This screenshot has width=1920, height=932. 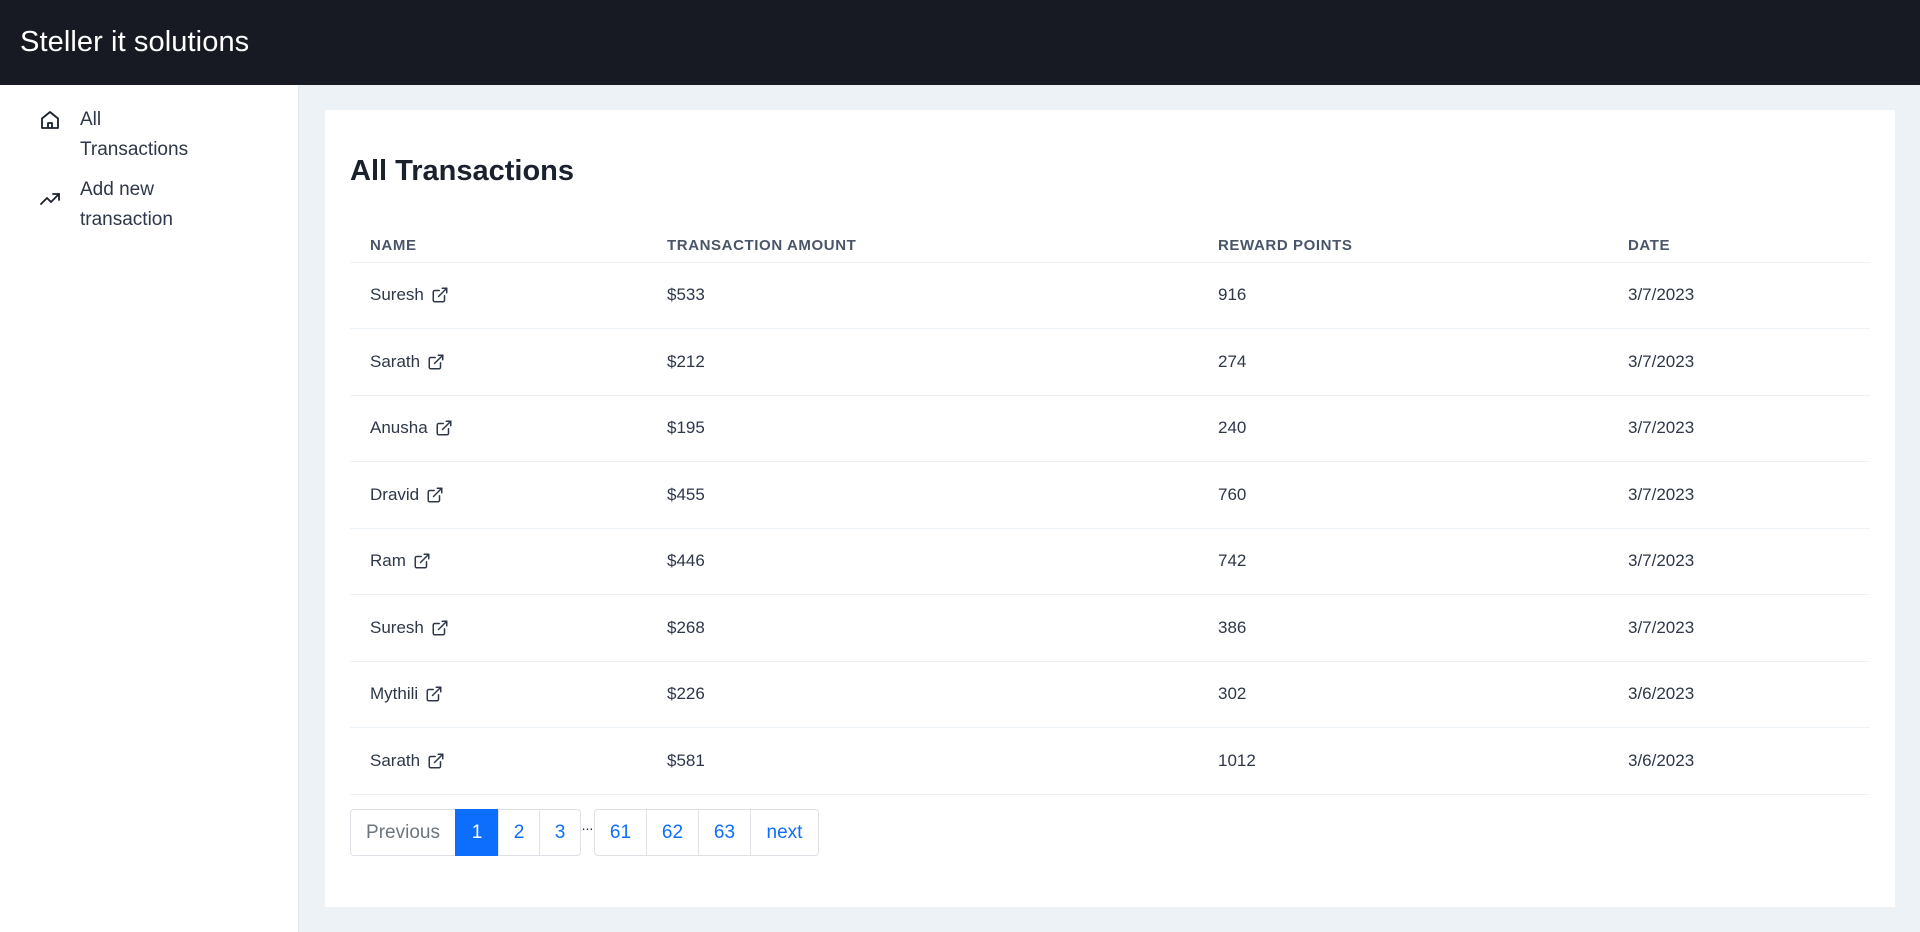 What do you see at coordinates (922, 295) in the screenshot?
I see `cell-transaction-amount: $533` at bounding box center [922, 295].